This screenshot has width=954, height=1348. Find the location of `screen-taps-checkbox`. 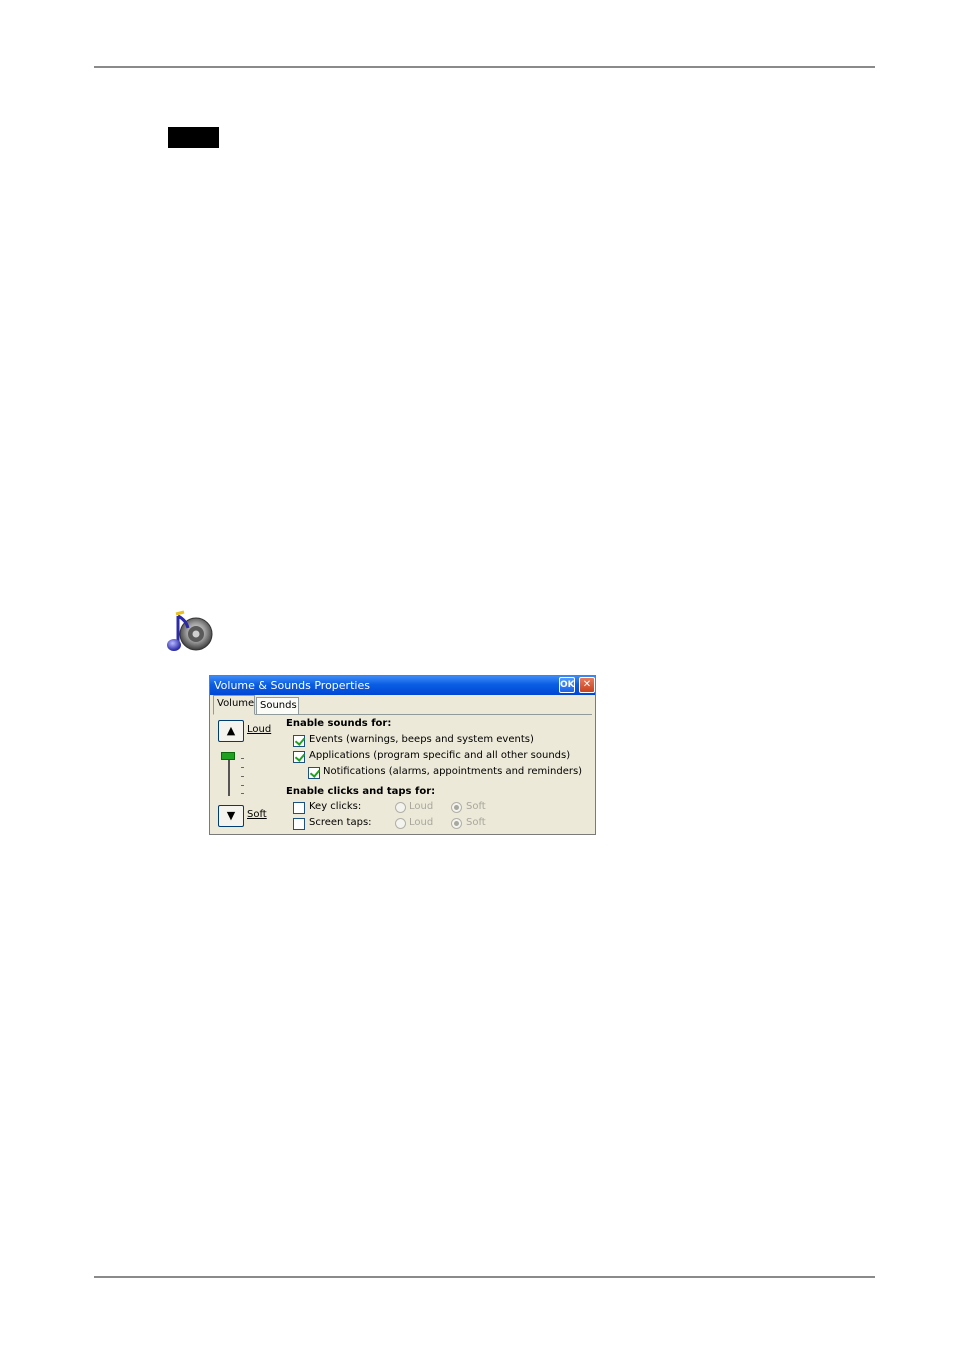

screen-taps-checkbox is located at coordinates (299, 824).